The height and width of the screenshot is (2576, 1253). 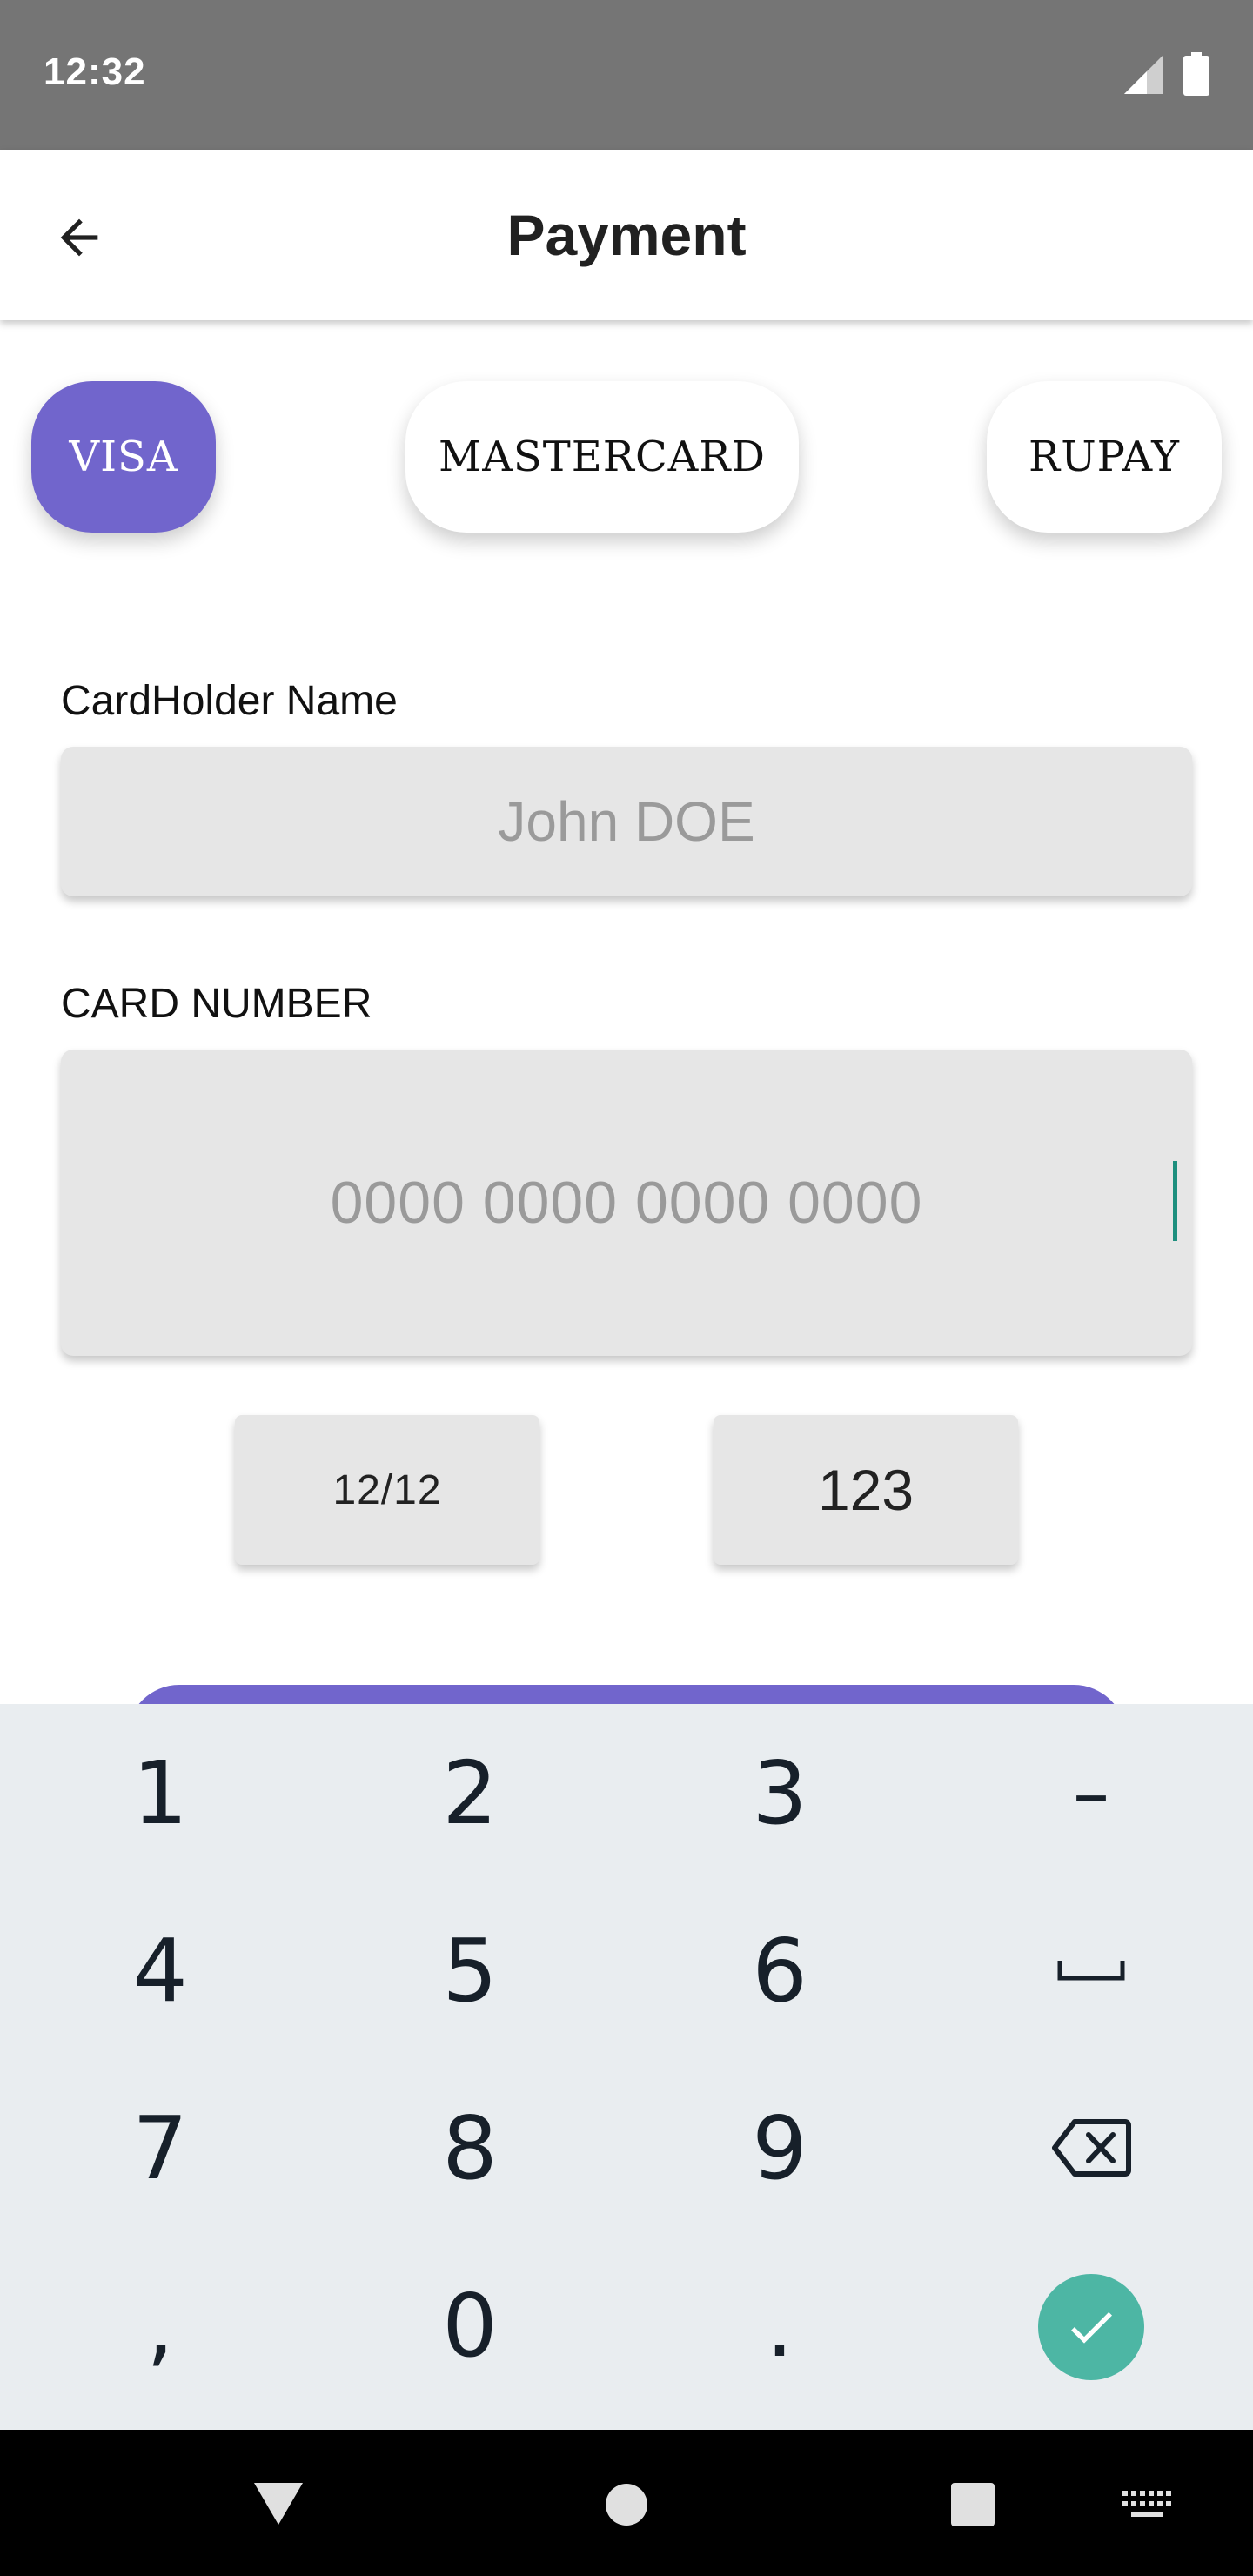 What do you see at coordinates (470, 2148) in the screenshot?
I see `key-8: 8` at bounding box center [470, 2148].